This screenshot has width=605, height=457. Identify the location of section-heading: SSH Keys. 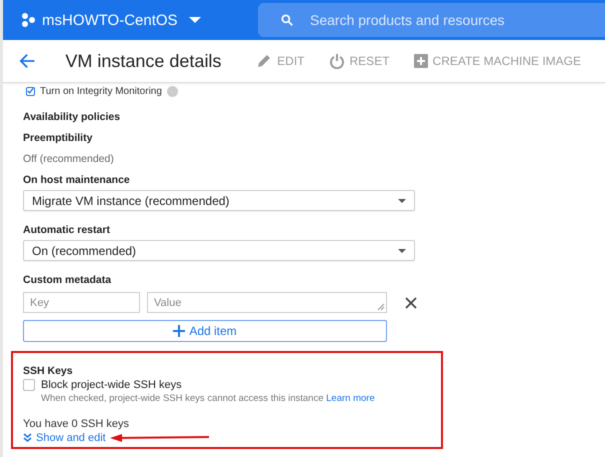
(48, 371).